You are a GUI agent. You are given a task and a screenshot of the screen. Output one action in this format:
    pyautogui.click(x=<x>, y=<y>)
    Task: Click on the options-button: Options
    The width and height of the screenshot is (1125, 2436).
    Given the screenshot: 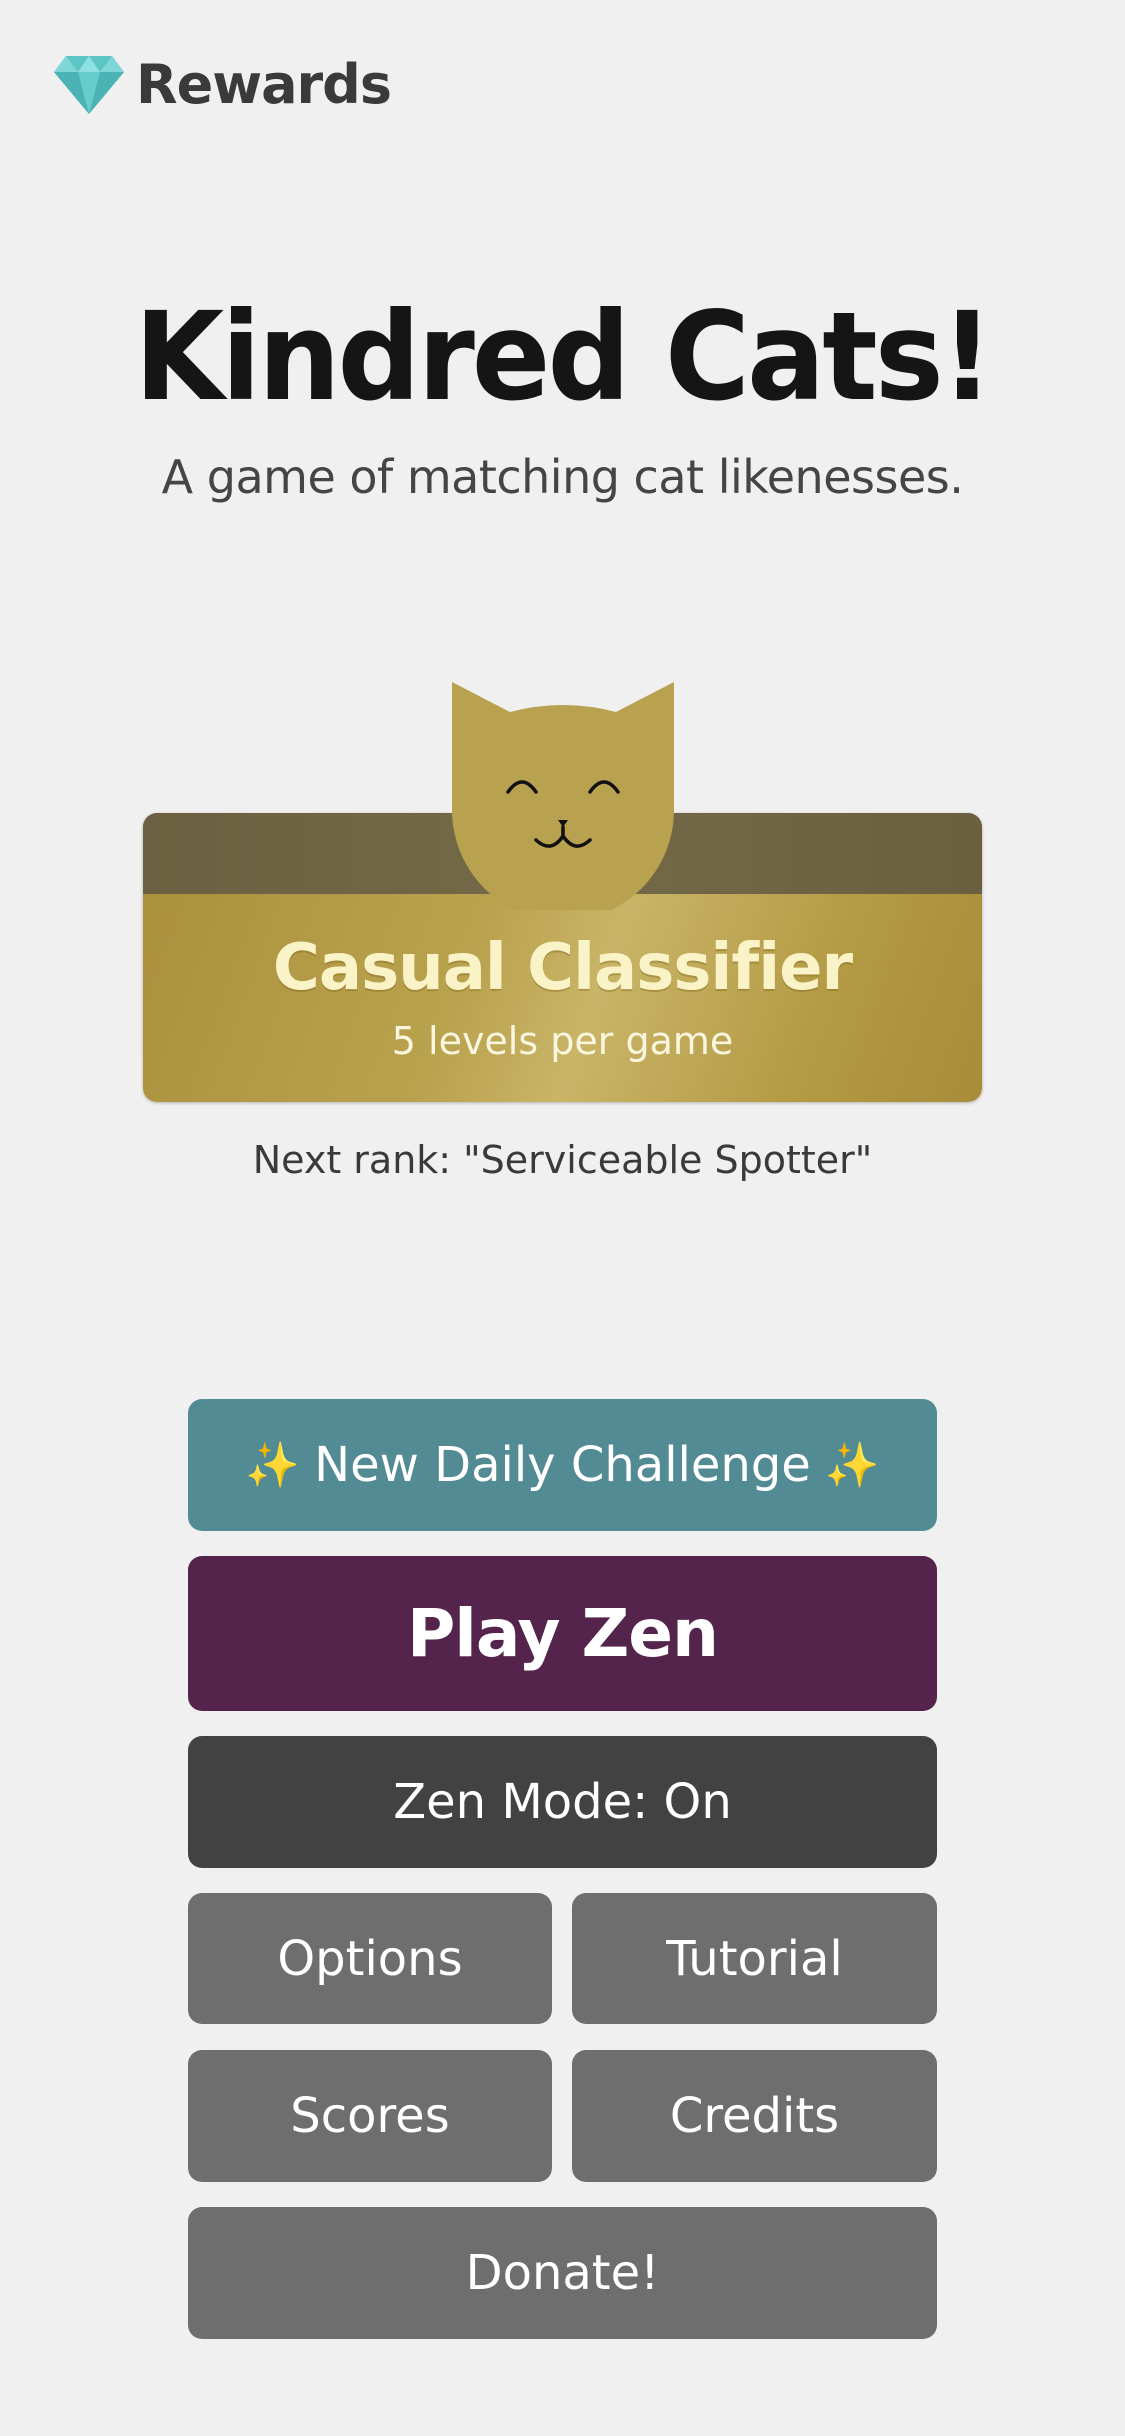 What is the action you would take?
    pyautogui.click(x=370, y=1958)
    